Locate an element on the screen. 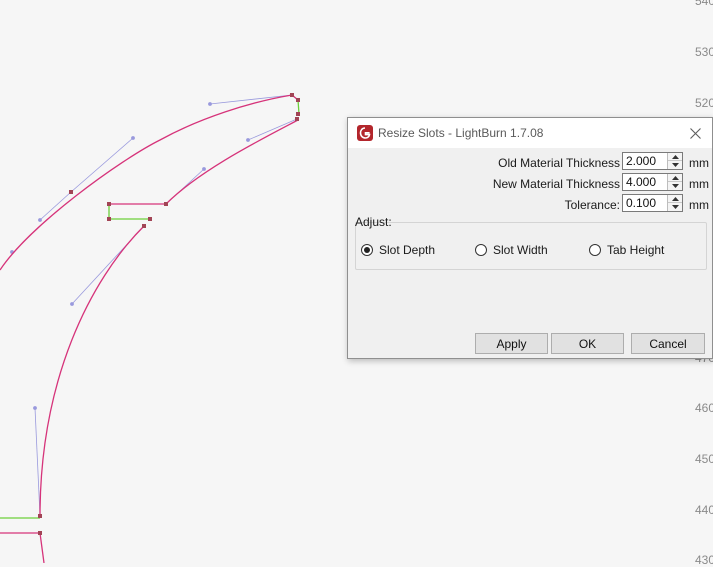 The image size is (713, 567). ruler-label: 430 is located at coordinates (704, 560).